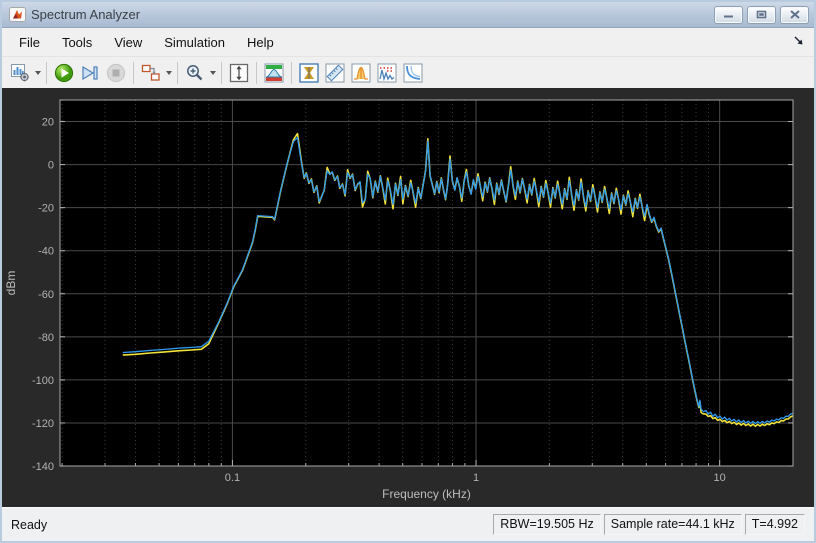 The height and width of the screenshot is (543, 816). I want to click on menu-simulation: Simulation, so click(194, 42).